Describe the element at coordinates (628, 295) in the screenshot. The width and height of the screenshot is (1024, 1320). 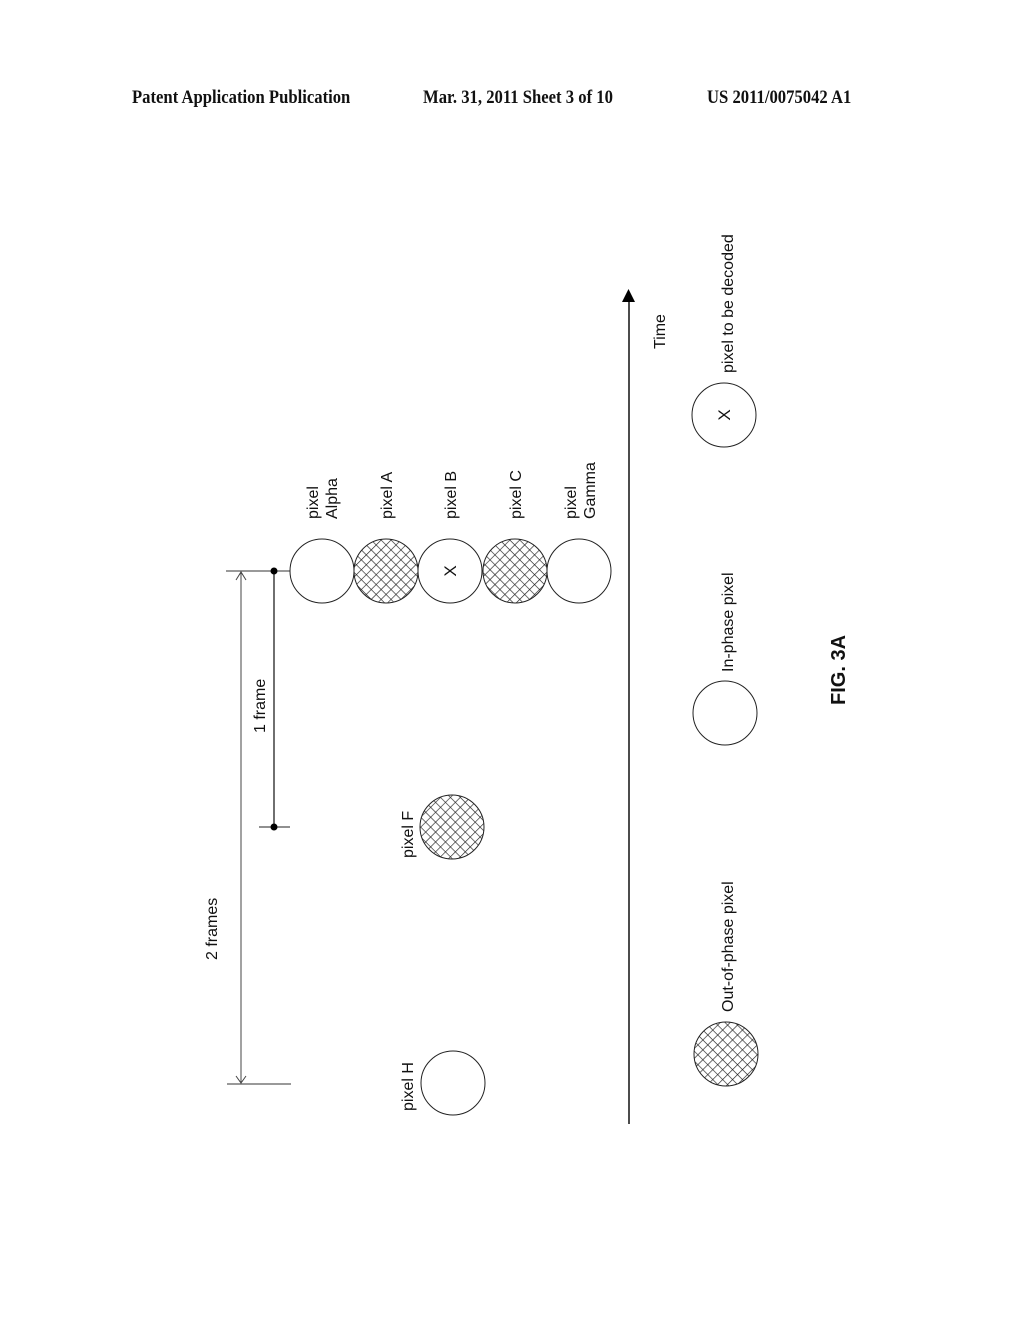
I see `arrow-up-icon` at that location.